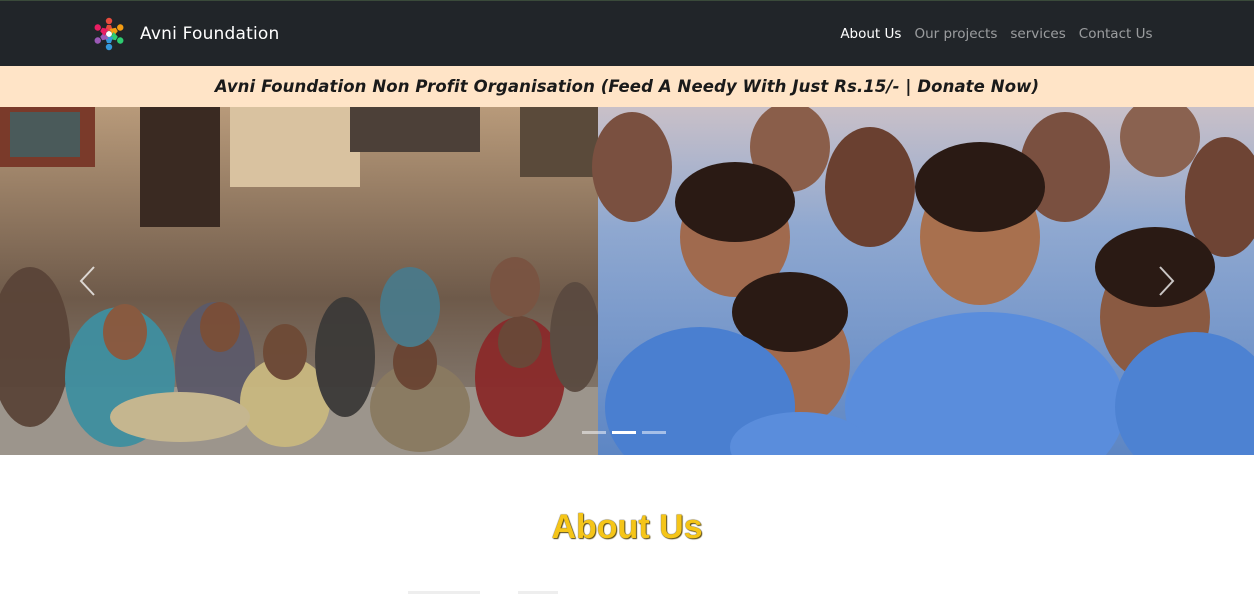 Image resolution: width=1254 pixels, height=594 pixels. I want to click on nav-link-contact-us: Contact Us, so click(1115, 34).